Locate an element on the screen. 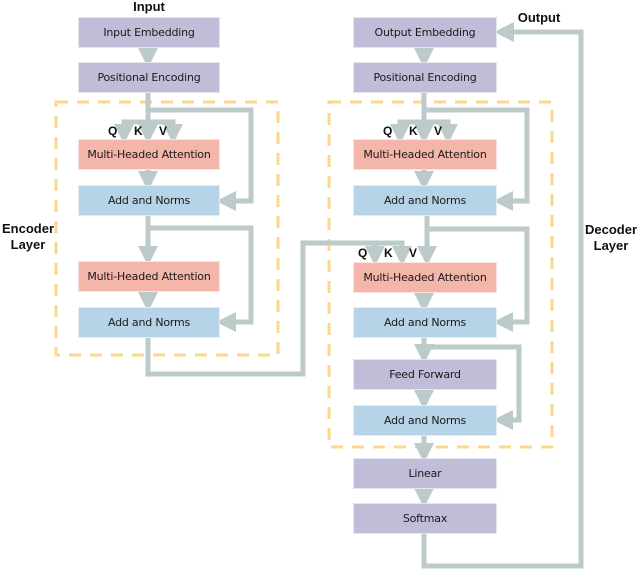 The height and width of the screenshot is (570, 640). encoder-k-label: K is located at coordinates (138, 131).